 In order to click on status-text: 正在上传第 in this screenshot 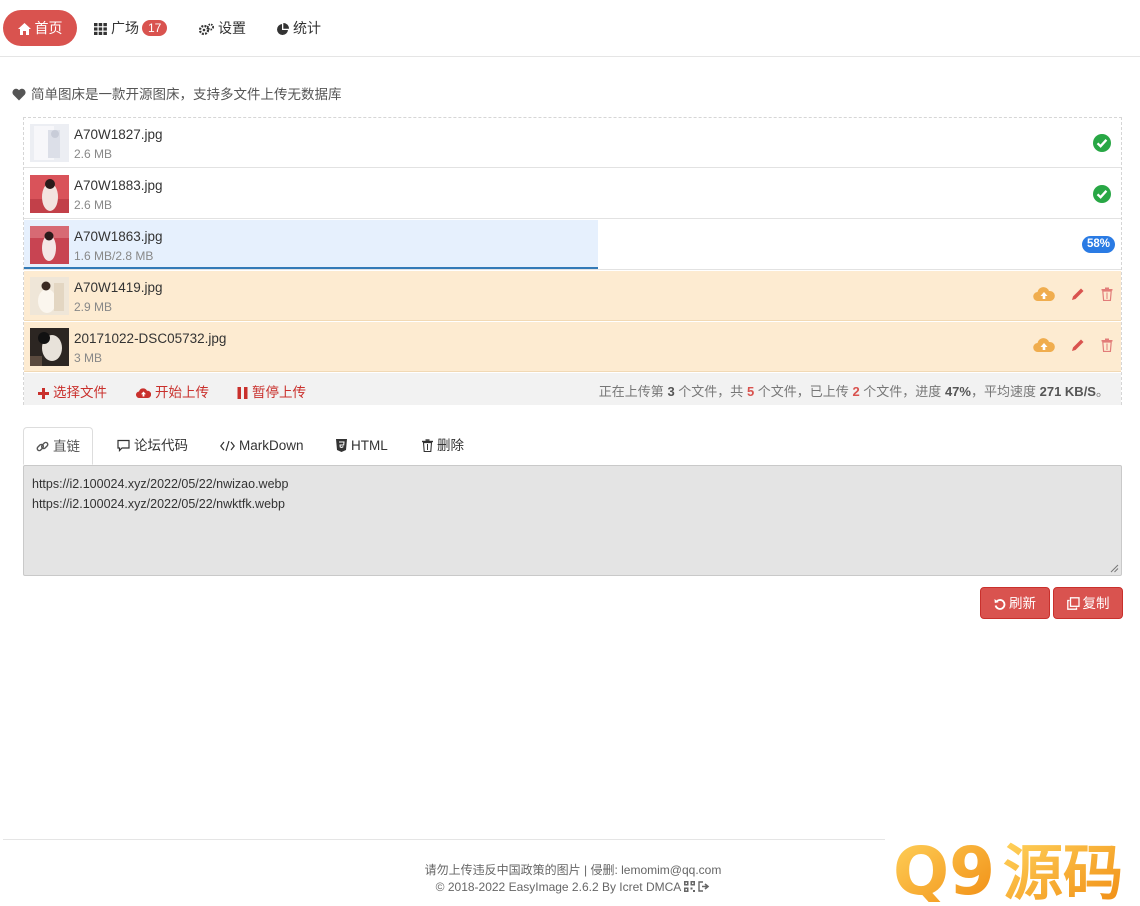, I will do `click(631, 391)`.